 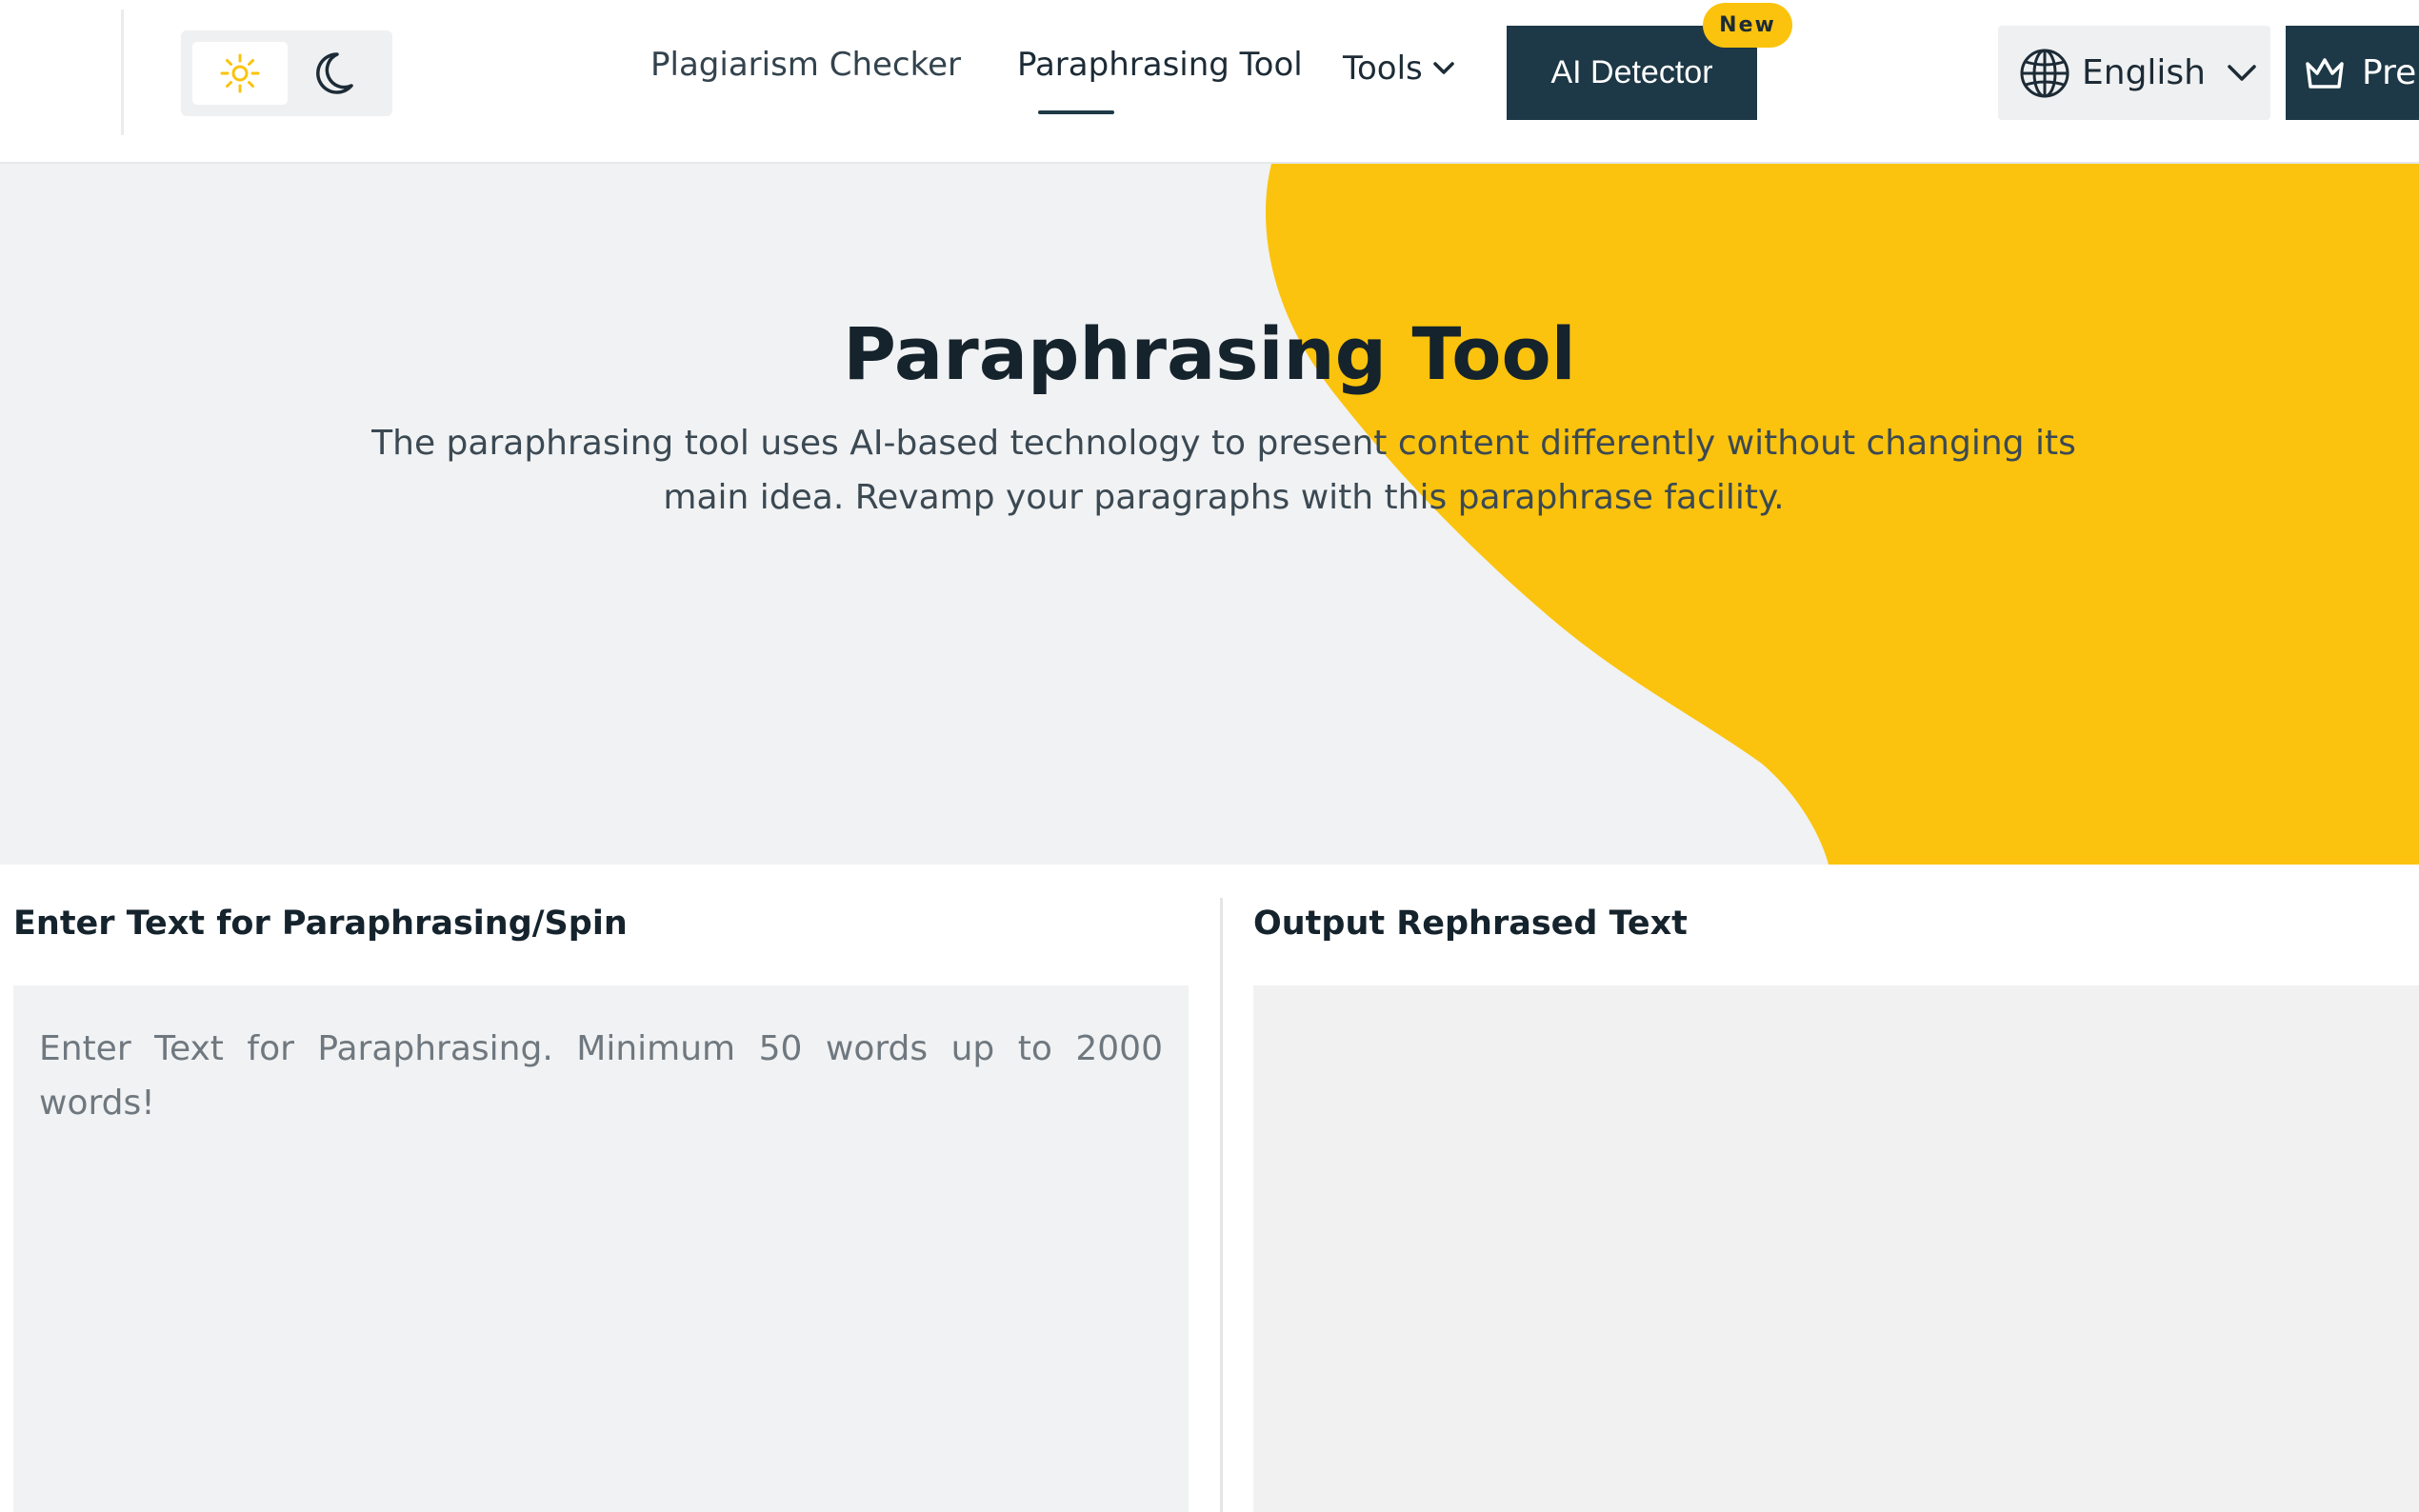 I want to click on premium-button: Pre, so click(x=2352, y=73).